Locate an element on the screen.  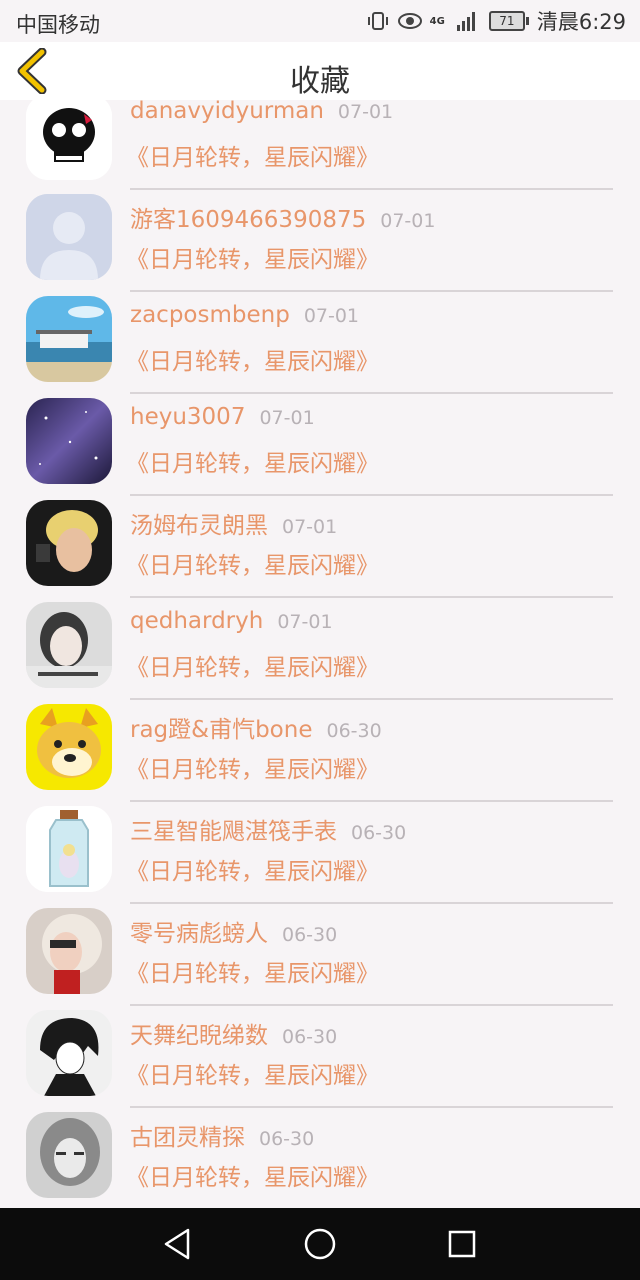
list-item: danavyidyurman 07-01 《日月轮转，星辰闪耀》 is located at coordinates (320, 139).